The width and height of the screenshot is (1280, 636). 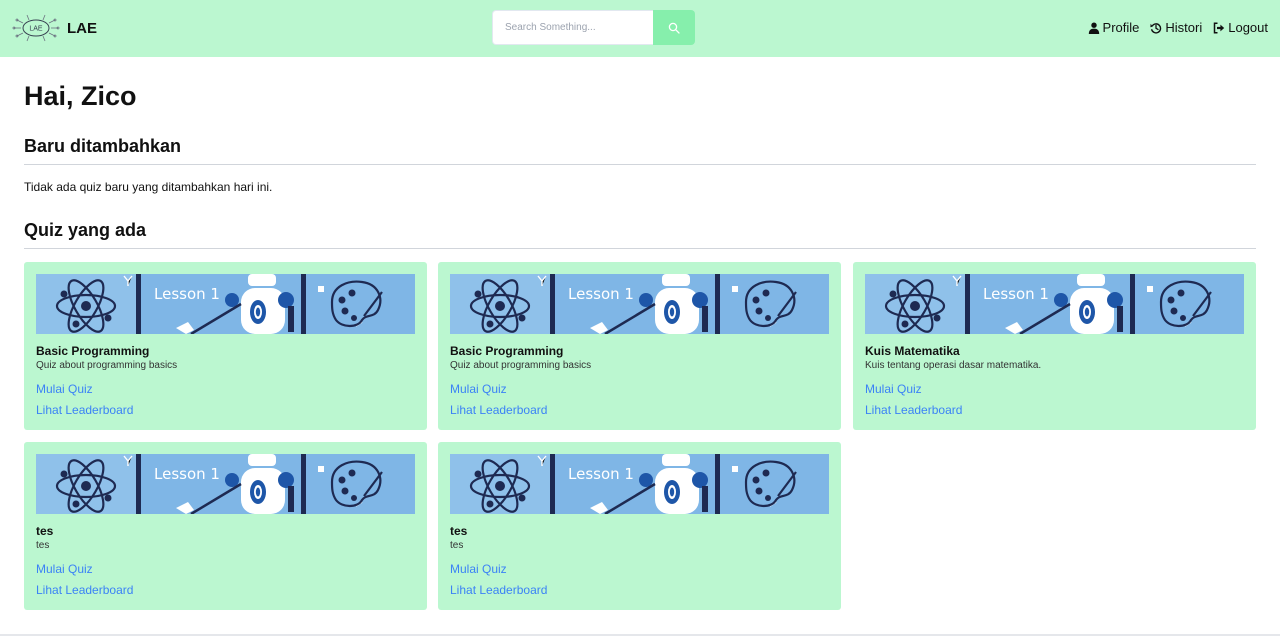 I want to click on brand: LAE LAE, so click(x=54, y=28).